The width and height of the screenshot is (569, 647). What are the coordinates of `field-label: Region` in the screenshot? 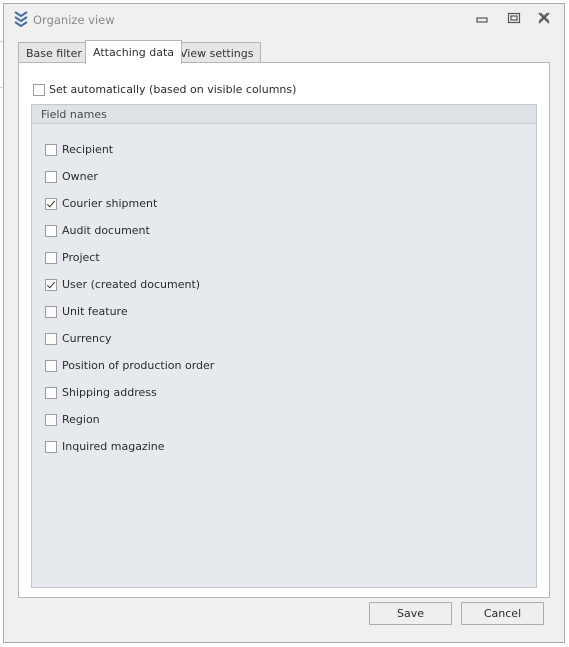 It's located at (81, 419).